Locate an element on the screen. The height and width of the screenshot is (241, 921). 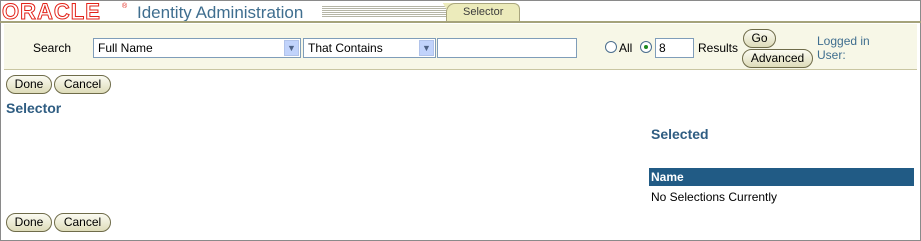
registered-mark: ® is located at coordinates (125, 6).